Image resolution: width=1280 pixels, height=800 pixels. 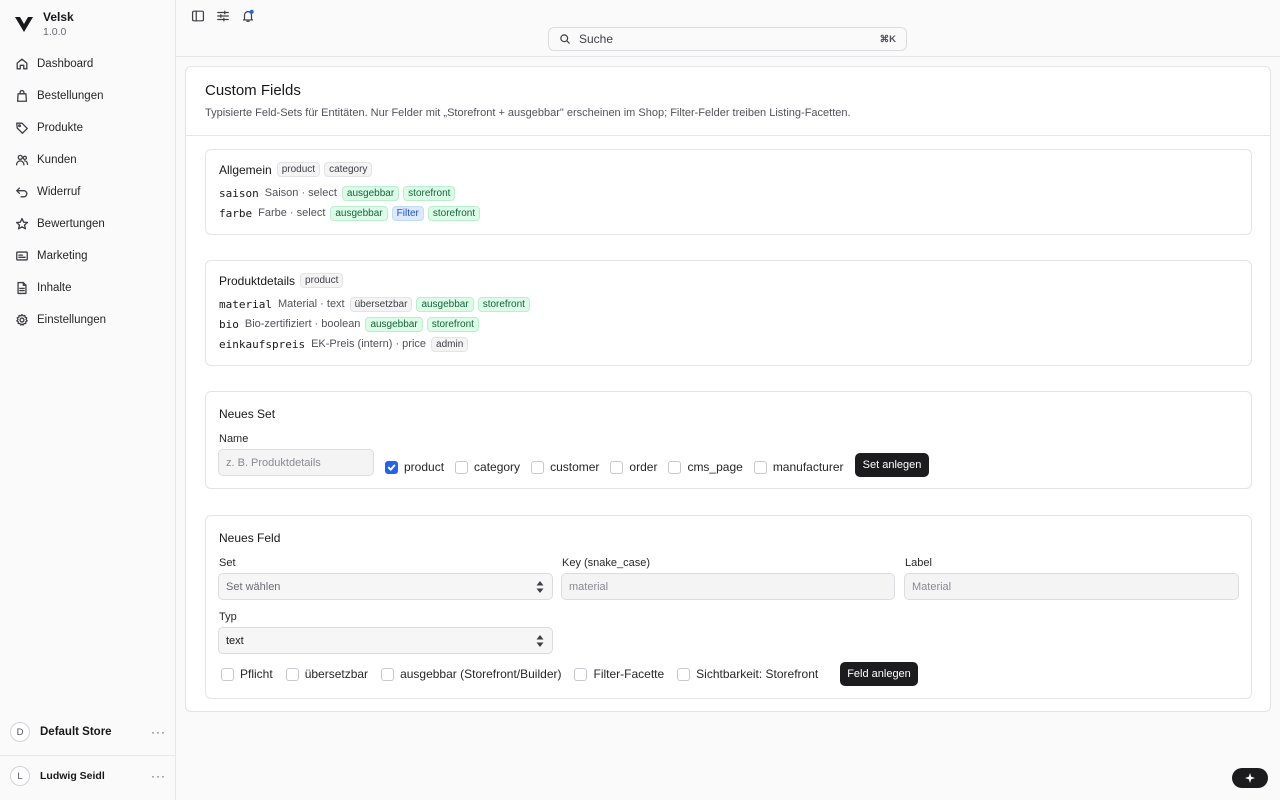 I want to click on sidebar-item-kunden: Kunden, so click(x=88, y=160).